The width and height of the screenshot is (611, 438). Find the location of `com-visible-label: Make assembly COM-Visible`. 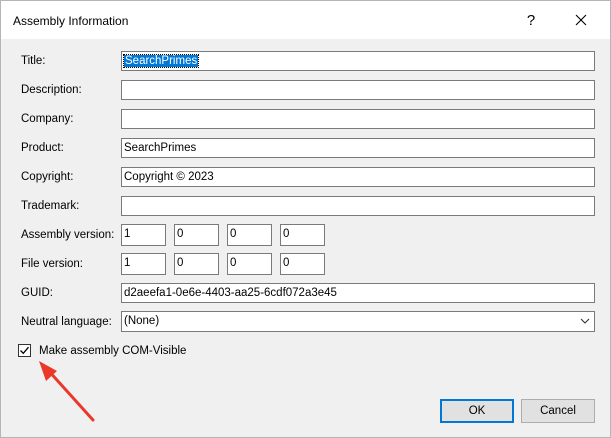

com-visible-label: Make assembly COM-Visible is located at coordinates (112, 351).